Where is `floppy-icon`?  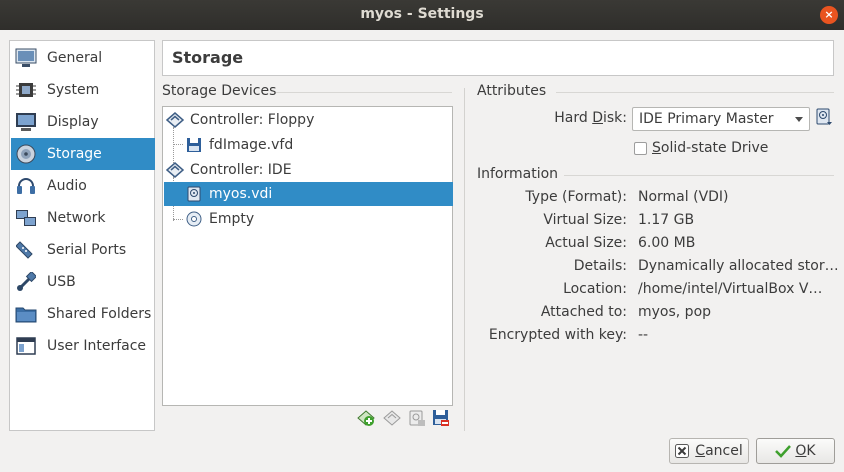
floppy-icon is located at coordinates (194, 145).